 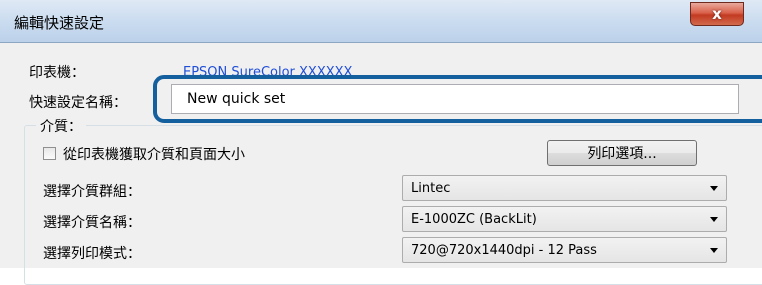 What do you see at coordinates (49, 153) in the screenshot?
I see `get-media-from-printer-checkbox` at bounding box center [49, 153].